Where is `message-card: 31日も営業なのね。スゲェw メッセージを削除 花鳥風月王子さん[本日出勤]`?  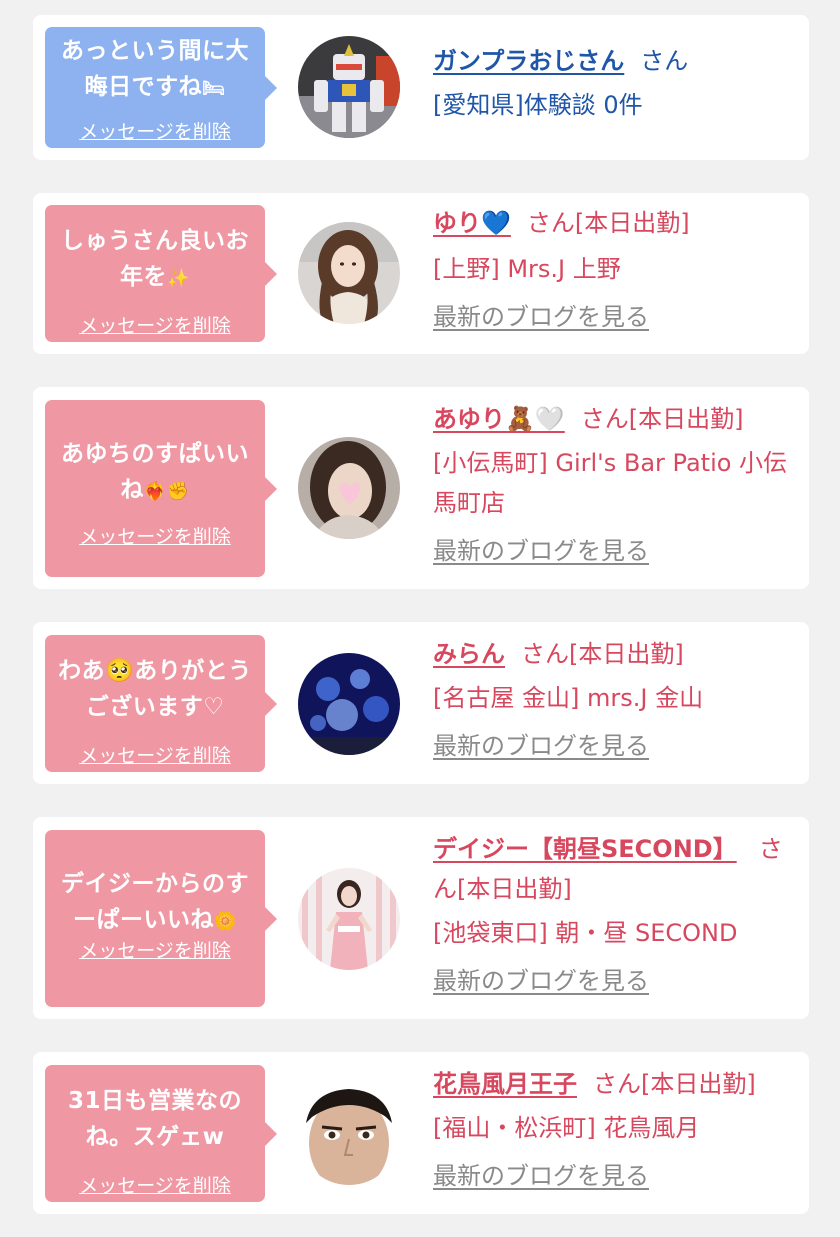
message-card: 31日も営業なのね。スゲェw メッセージを削除 花鳥風月王子さん[本日出勤] is located at coordinates (421, 1133).